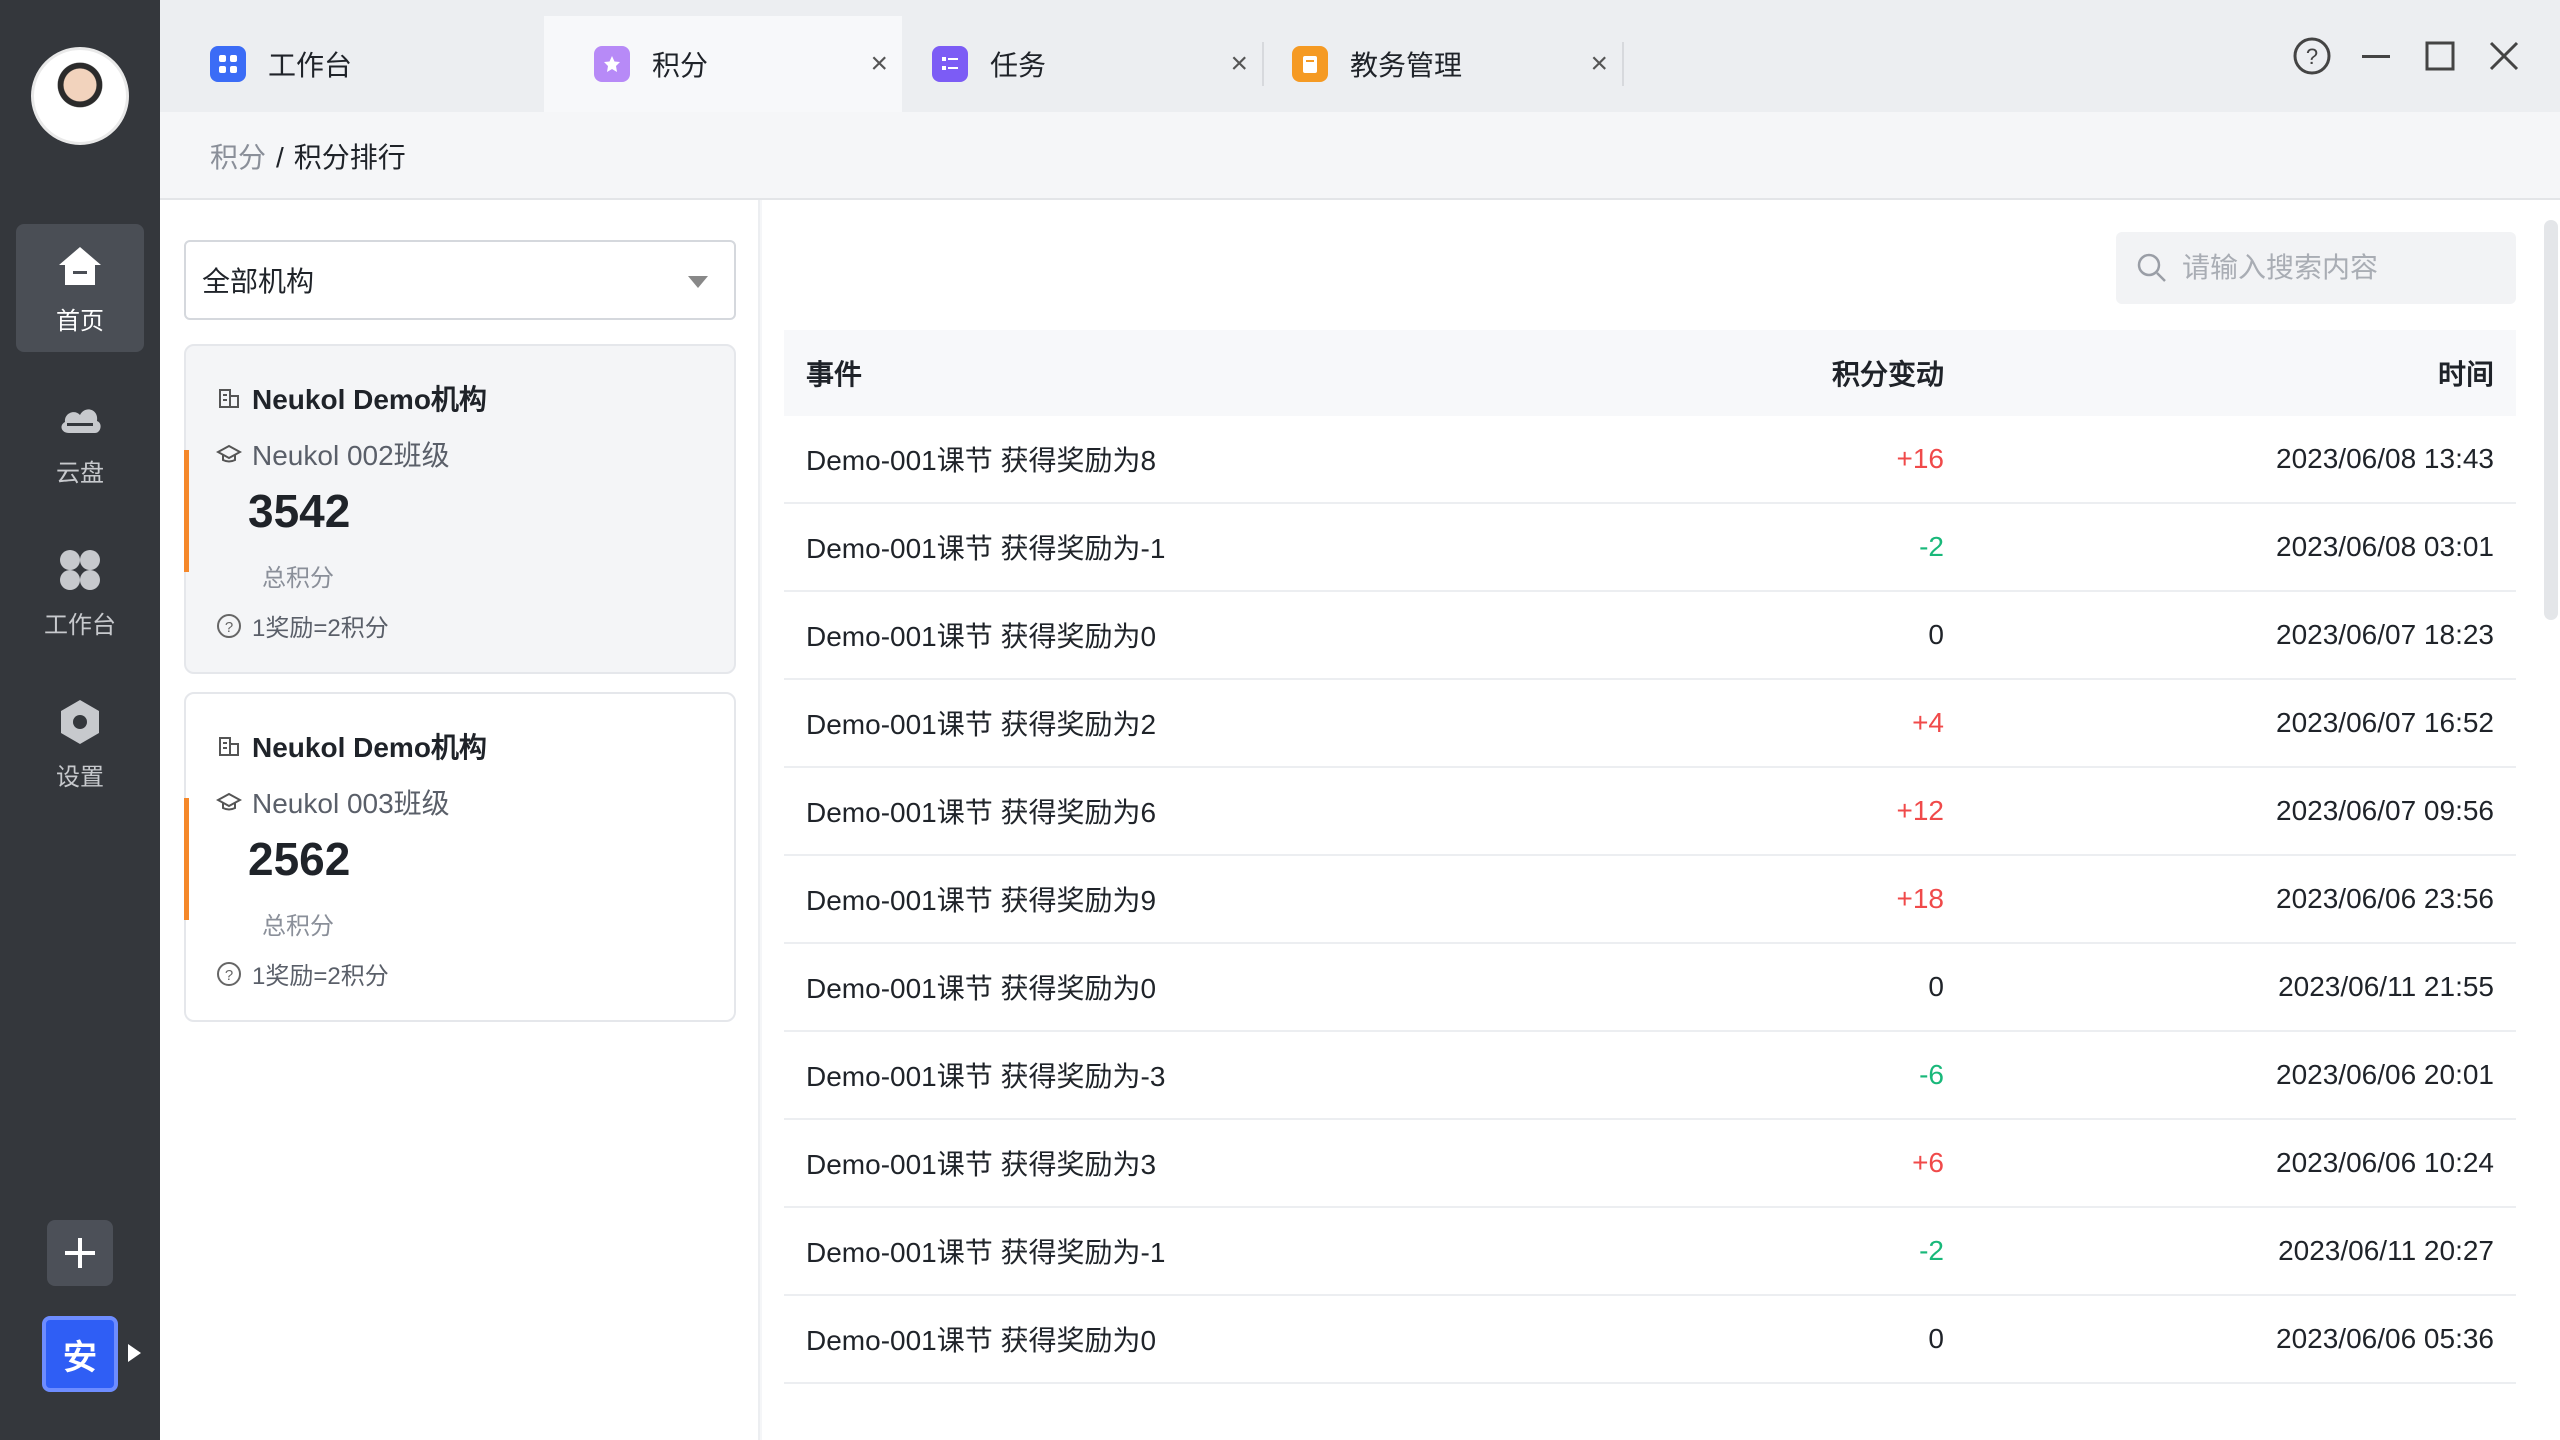  I want to click on time-cell: 2023/06/06 23:56, so click(2385, 898).